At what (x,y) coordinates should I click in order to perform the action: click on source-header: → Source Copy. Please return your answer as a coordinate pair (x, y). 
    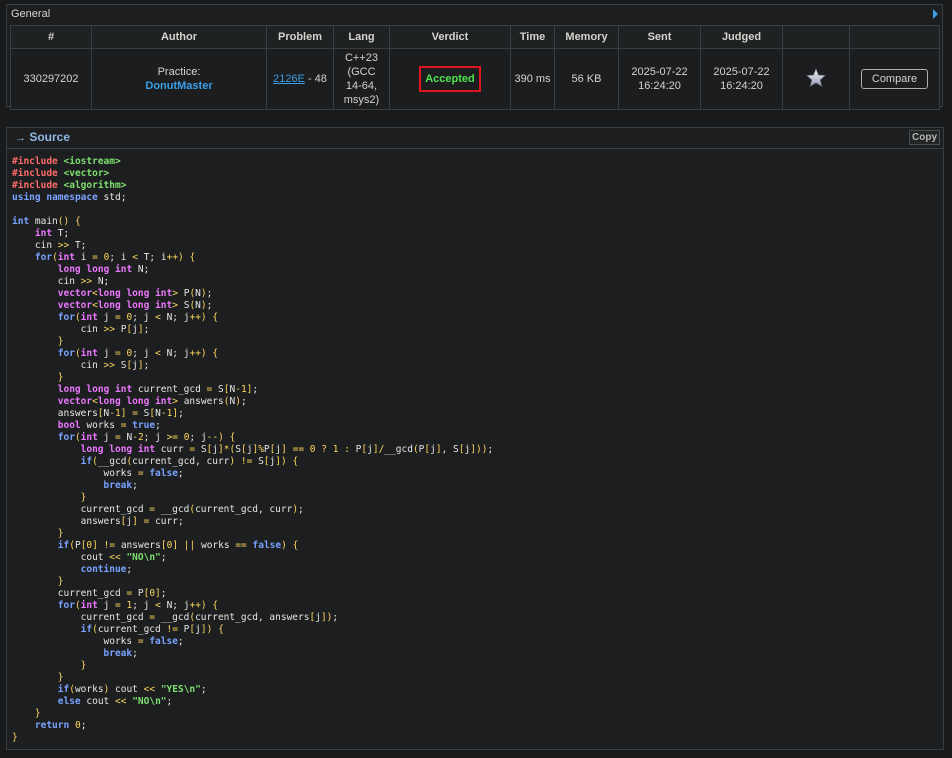
    Looking at the image, I should click on (475, 138).